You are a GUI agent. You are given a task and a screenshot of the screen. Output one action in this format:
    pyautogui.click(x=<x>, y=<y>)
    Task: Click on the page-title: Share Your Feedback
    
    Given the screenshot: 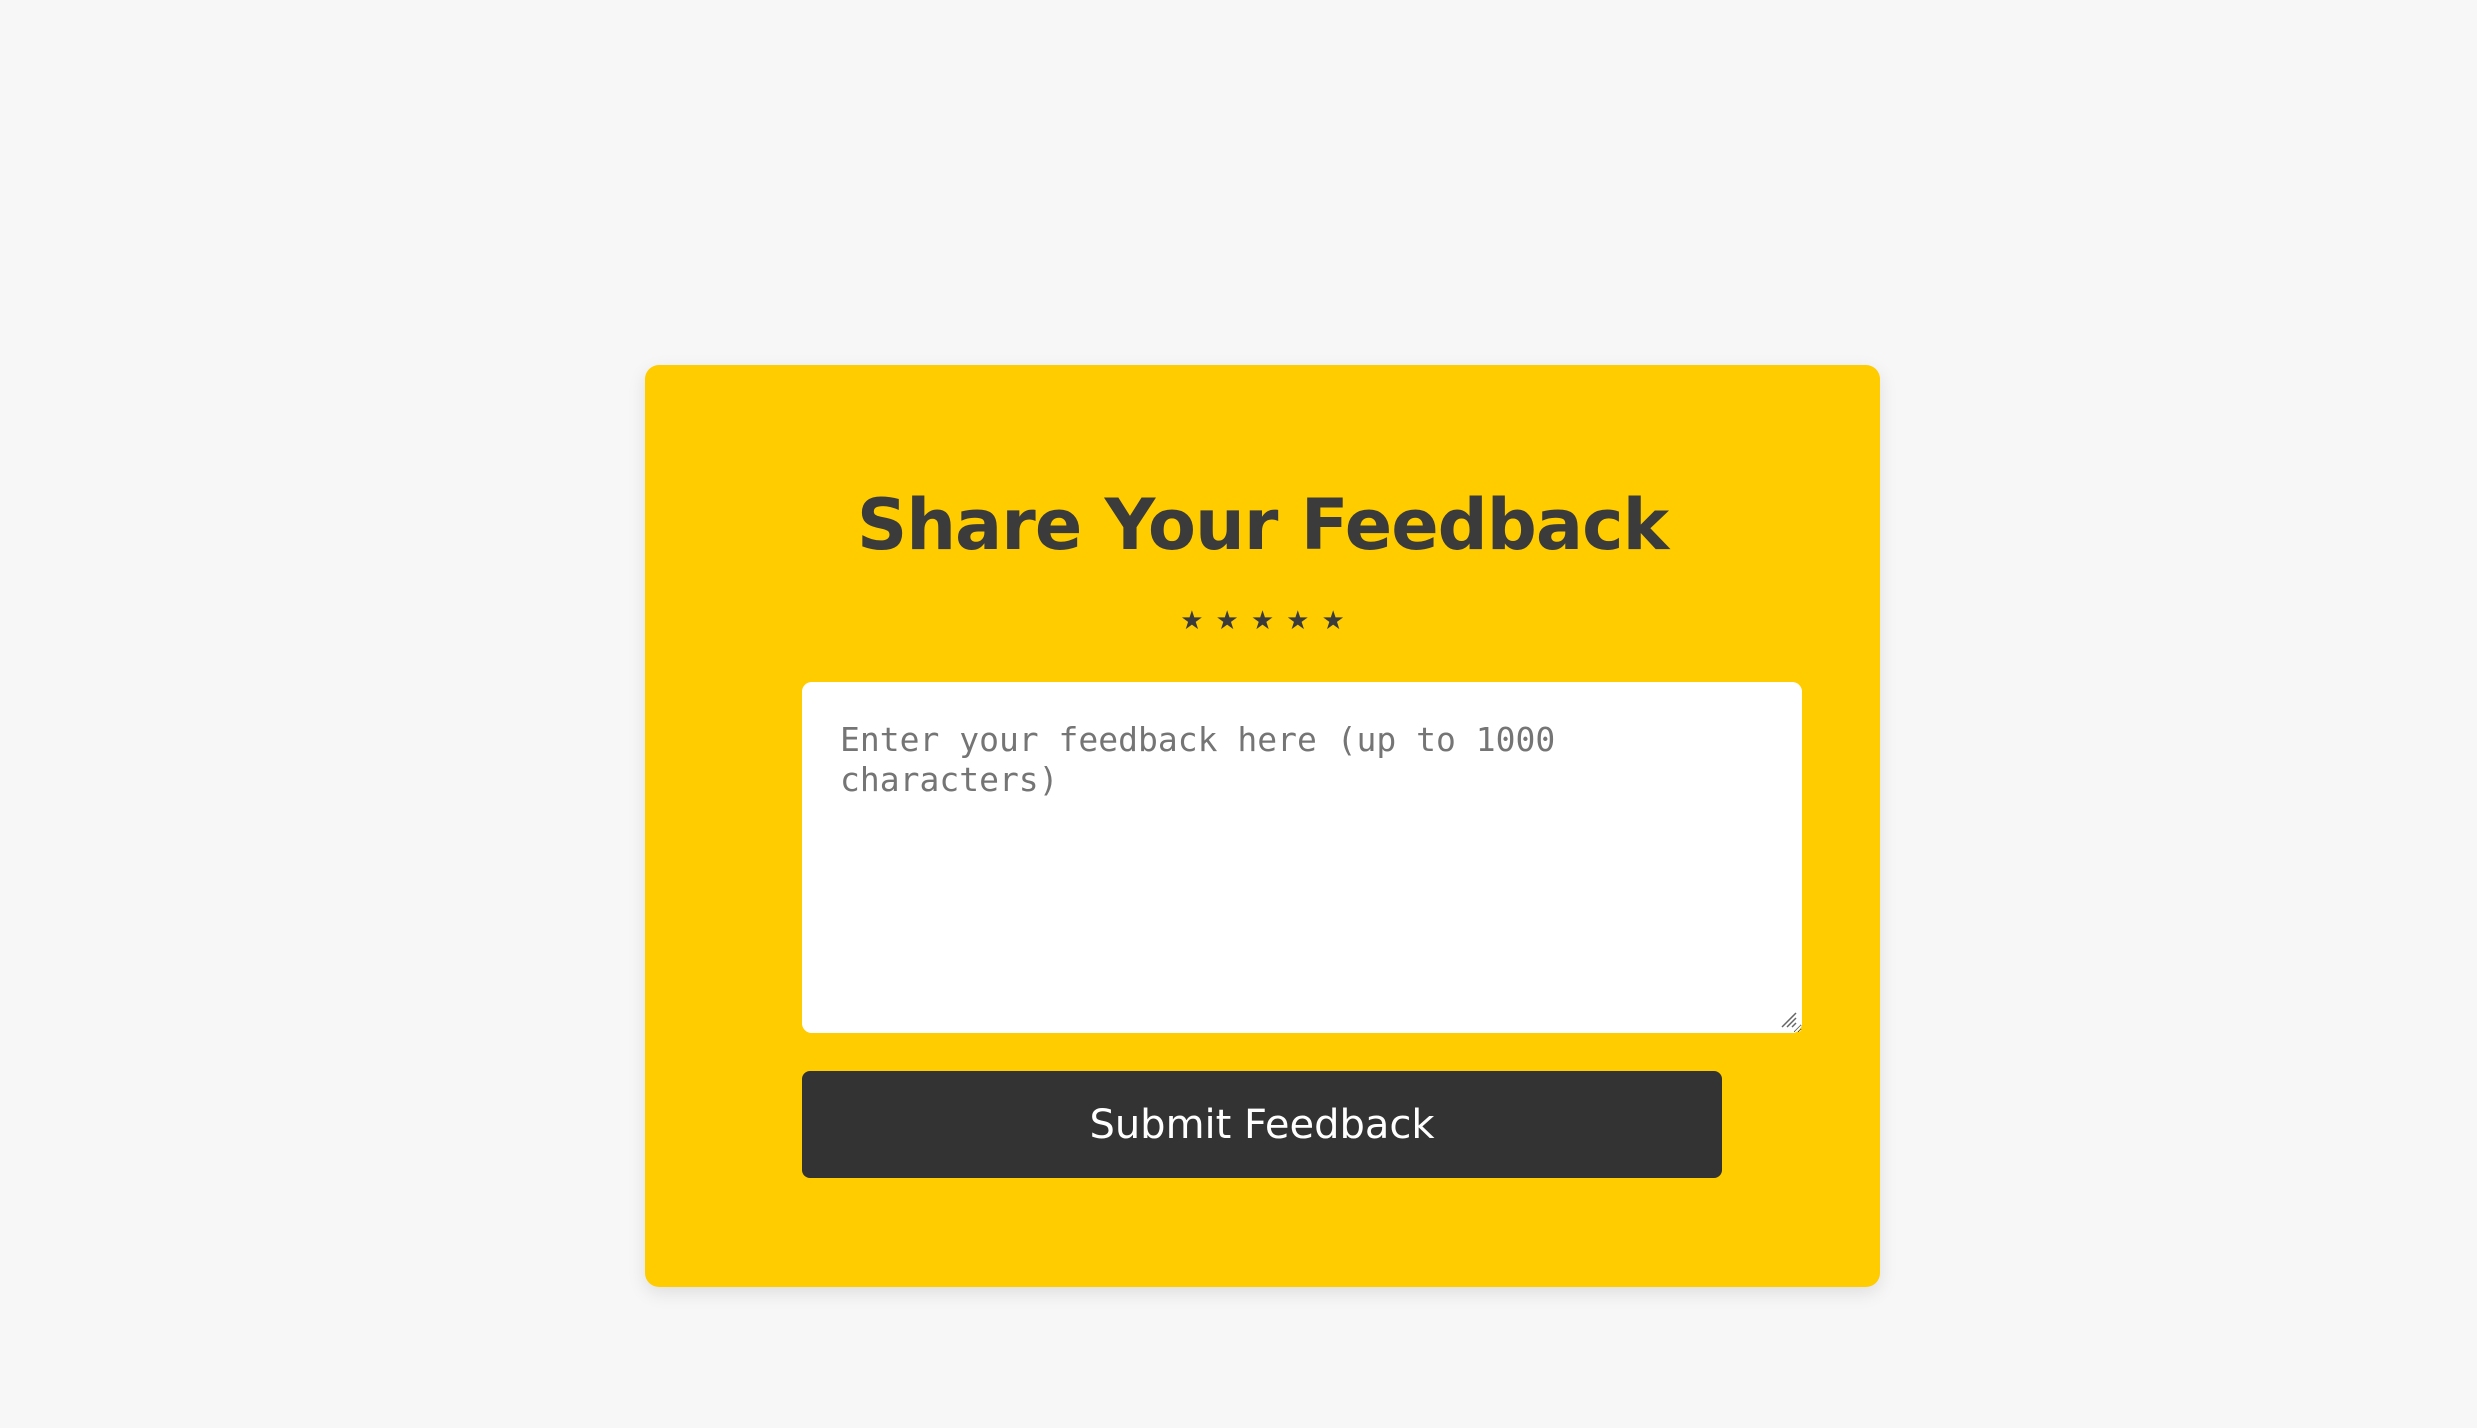 What is the action you would take?
    pyautogui.click(x=1262, y=525)
    